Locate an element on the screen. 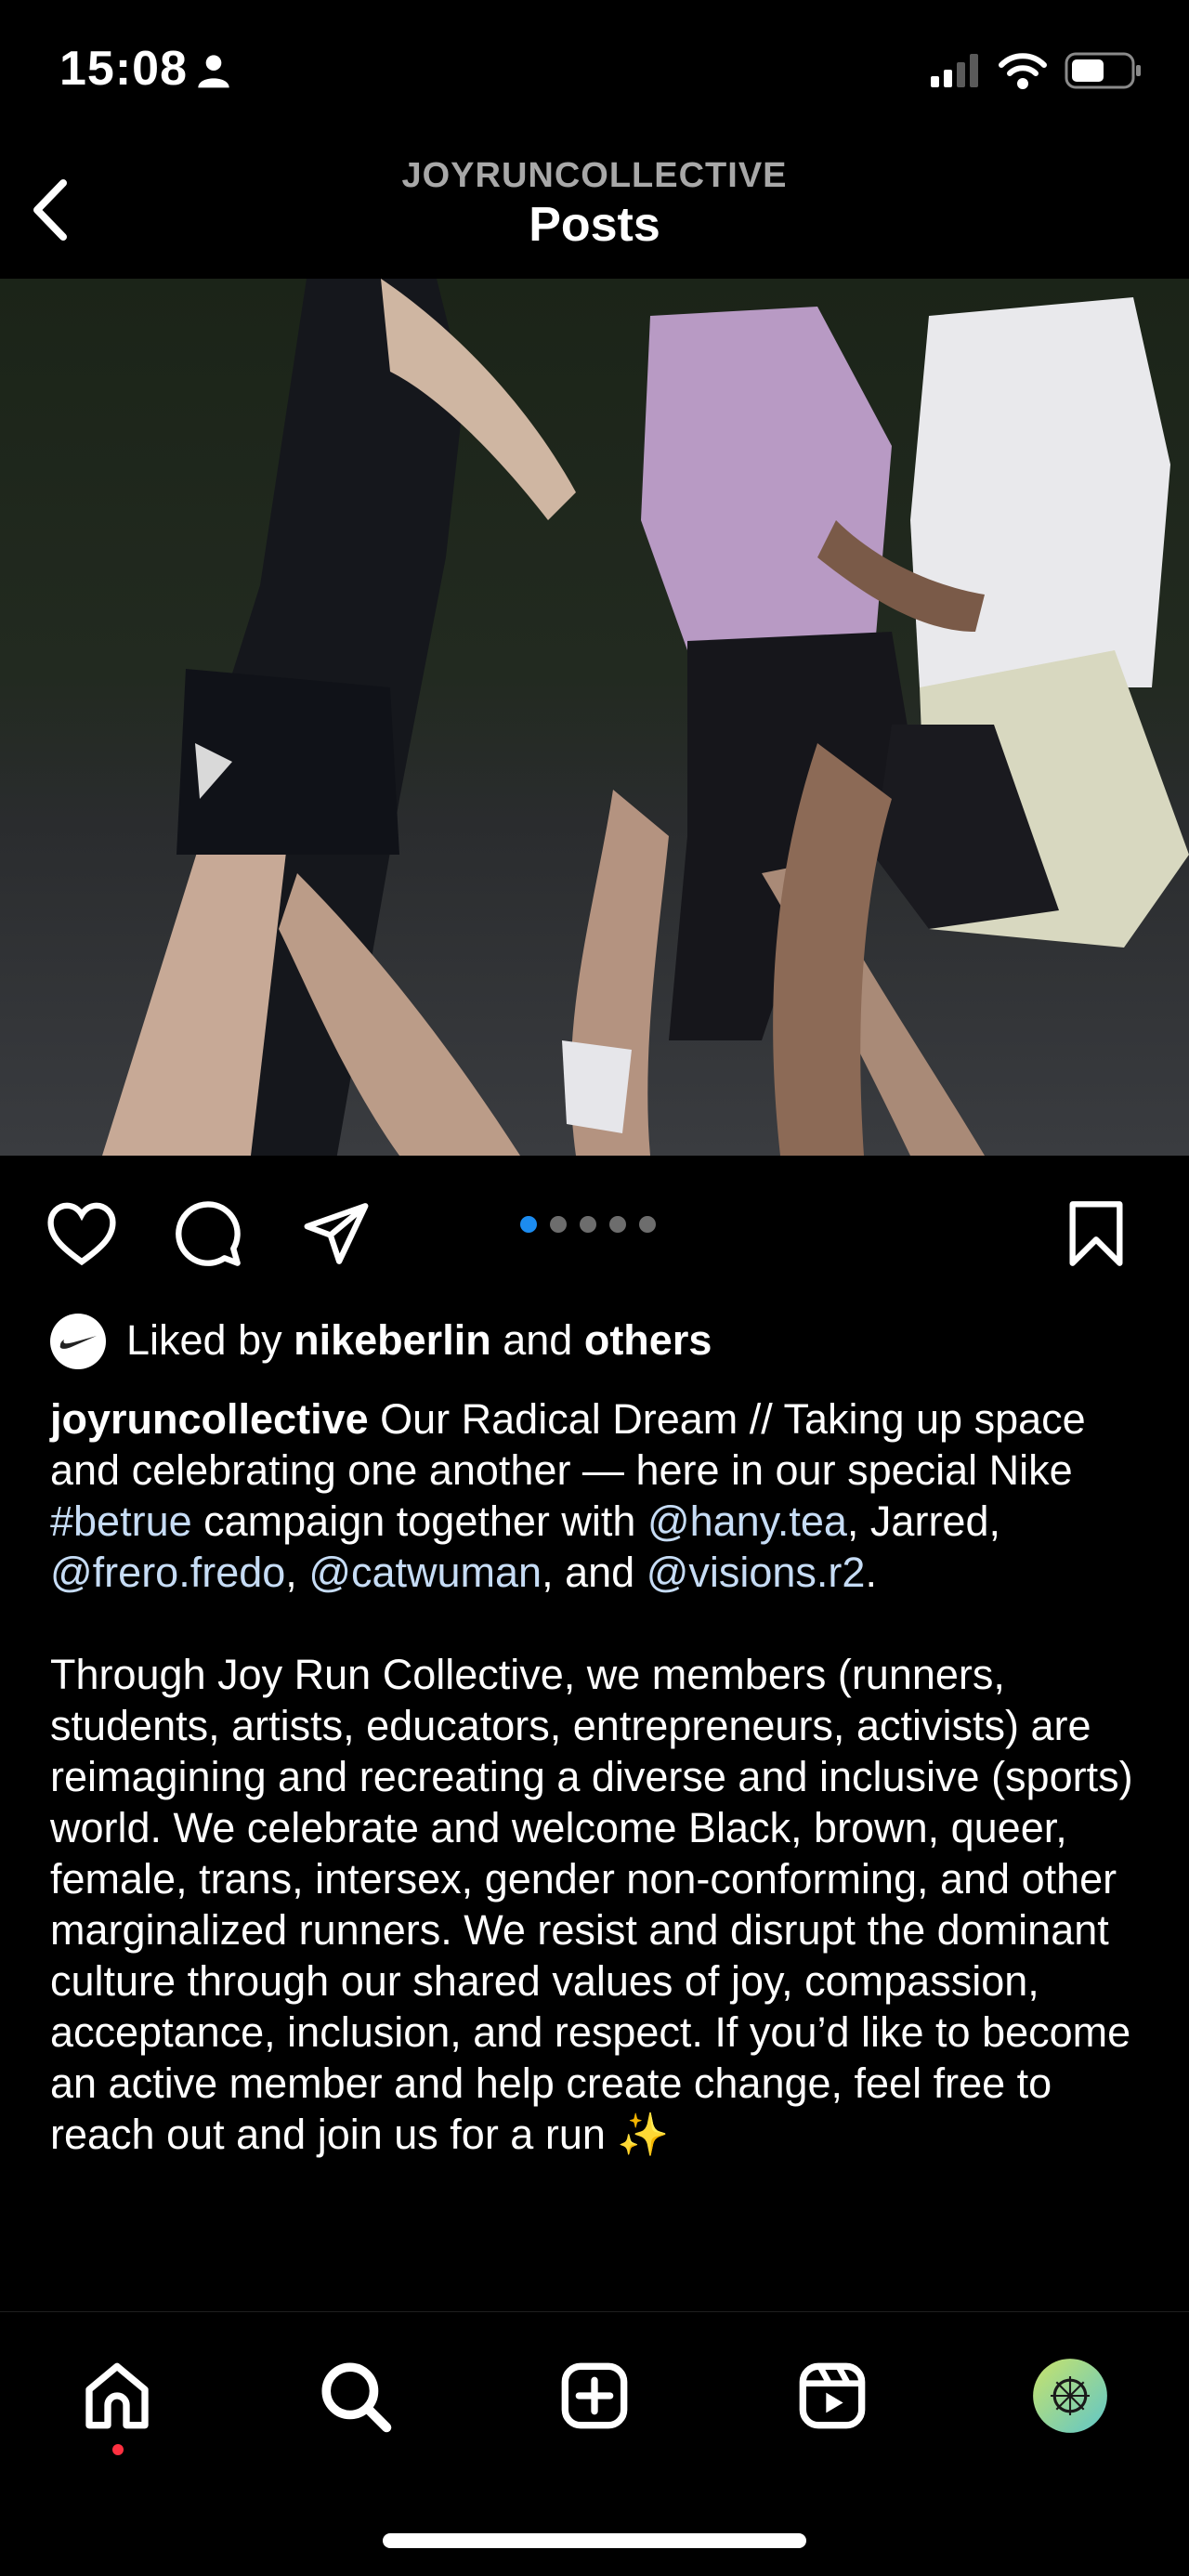  status-icons is located at coordinates (1036, 70).